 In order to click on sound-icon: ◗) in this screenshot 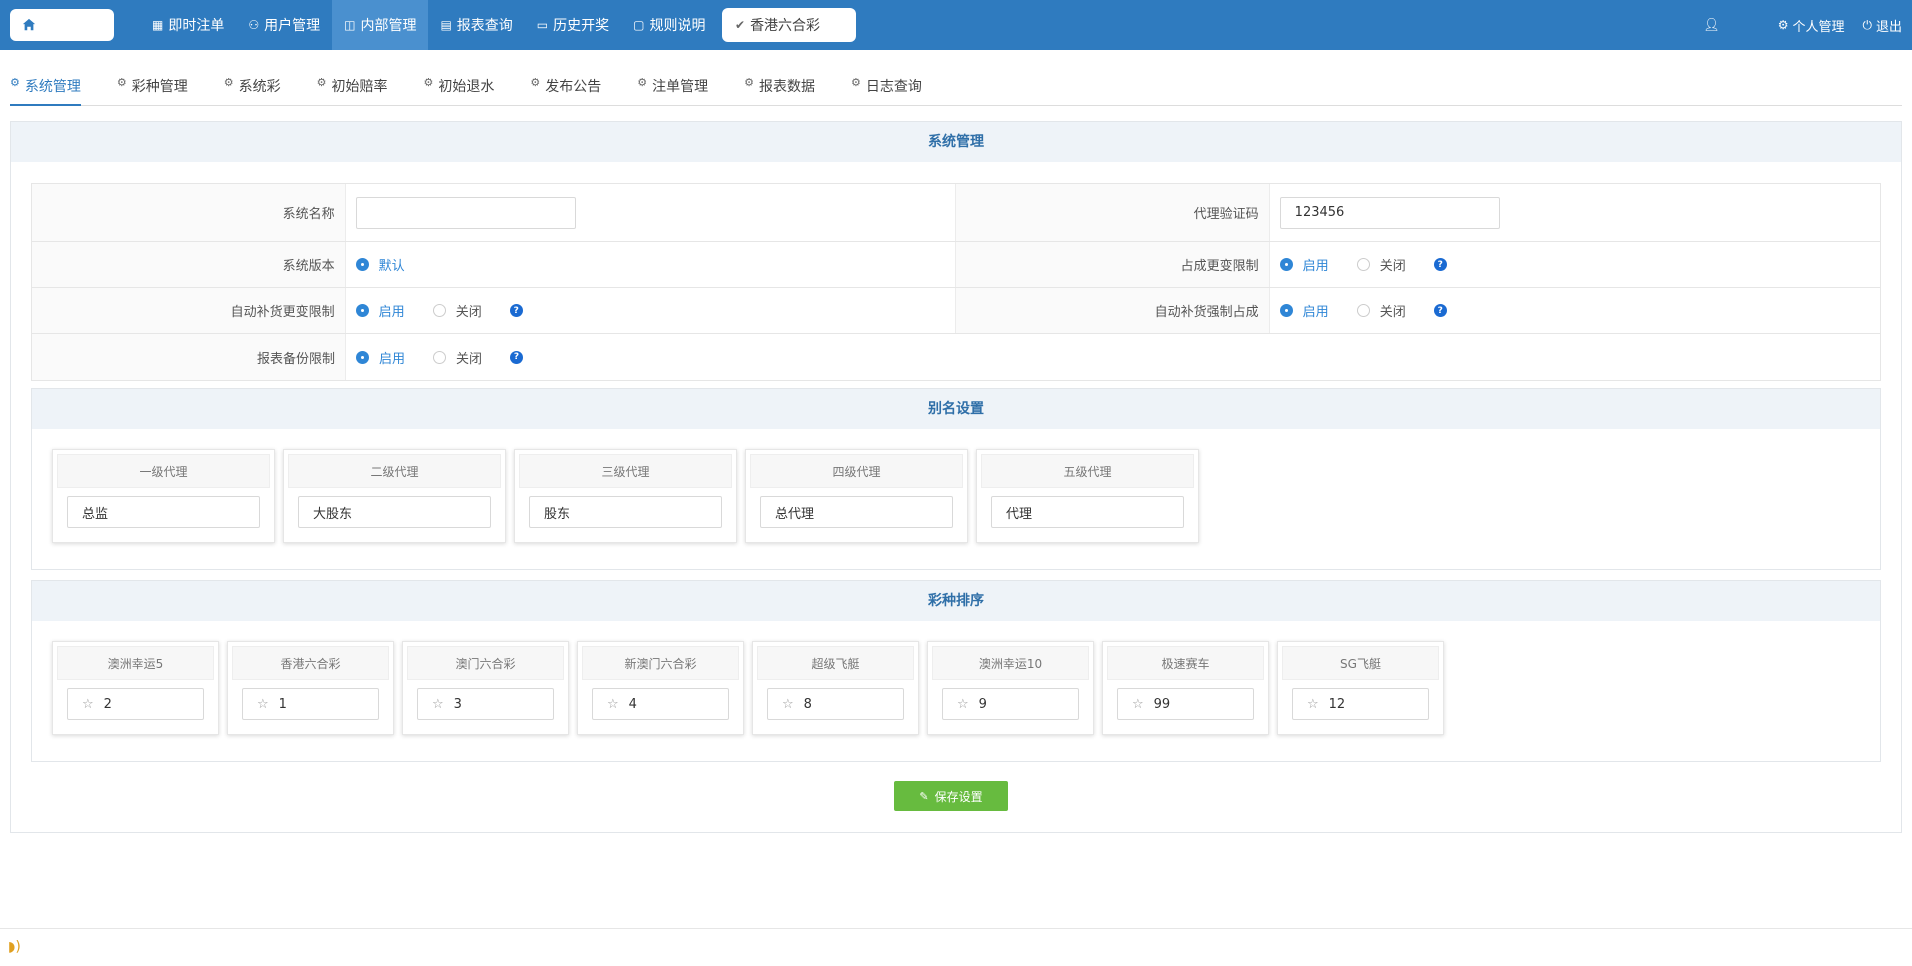, I will do `click(14, 947)`.